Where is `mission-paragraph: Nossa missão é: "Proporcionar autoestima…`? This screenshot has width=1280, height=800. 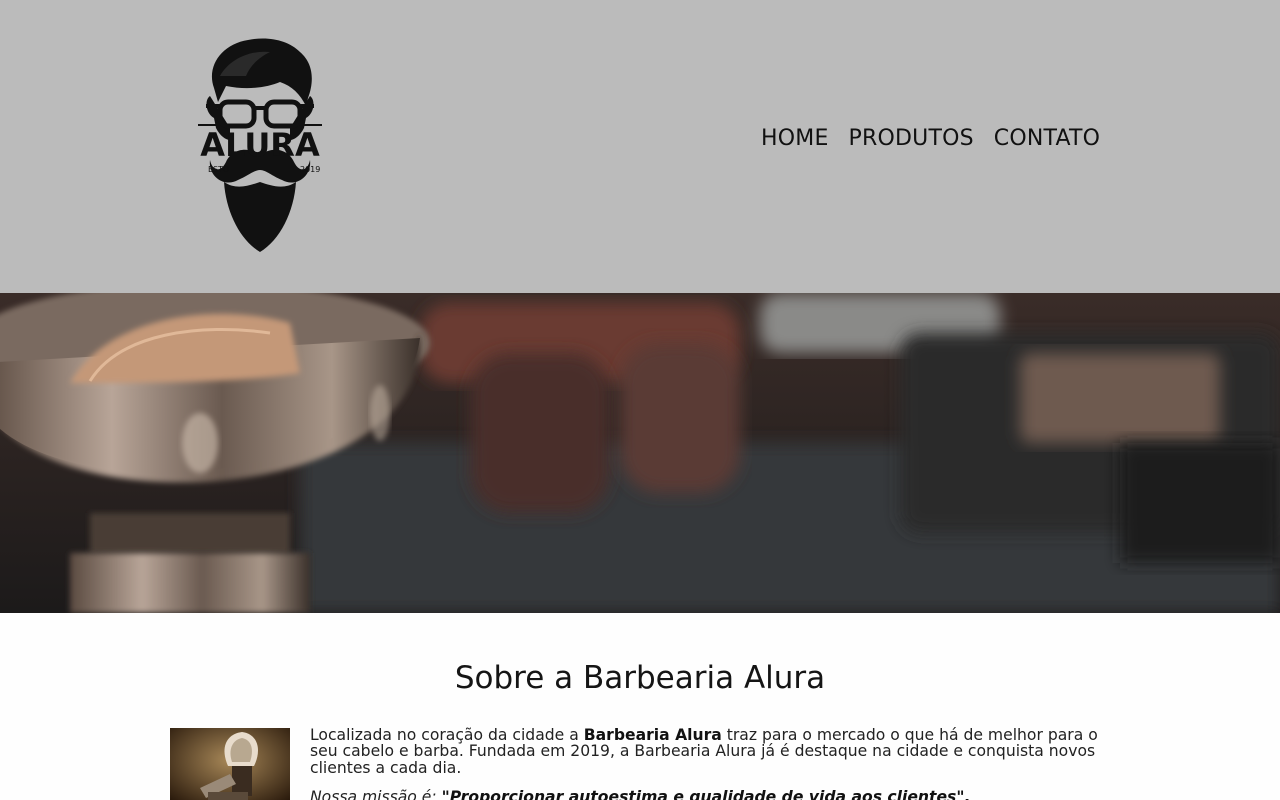
mission-paragraph: Nossa missão é: "Proporcionar autoestima… is located at coordinates (710, 794).